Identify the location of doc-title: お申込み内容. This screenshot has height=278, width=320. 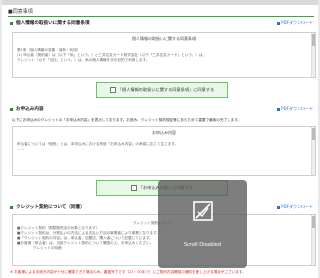
(164, 132).